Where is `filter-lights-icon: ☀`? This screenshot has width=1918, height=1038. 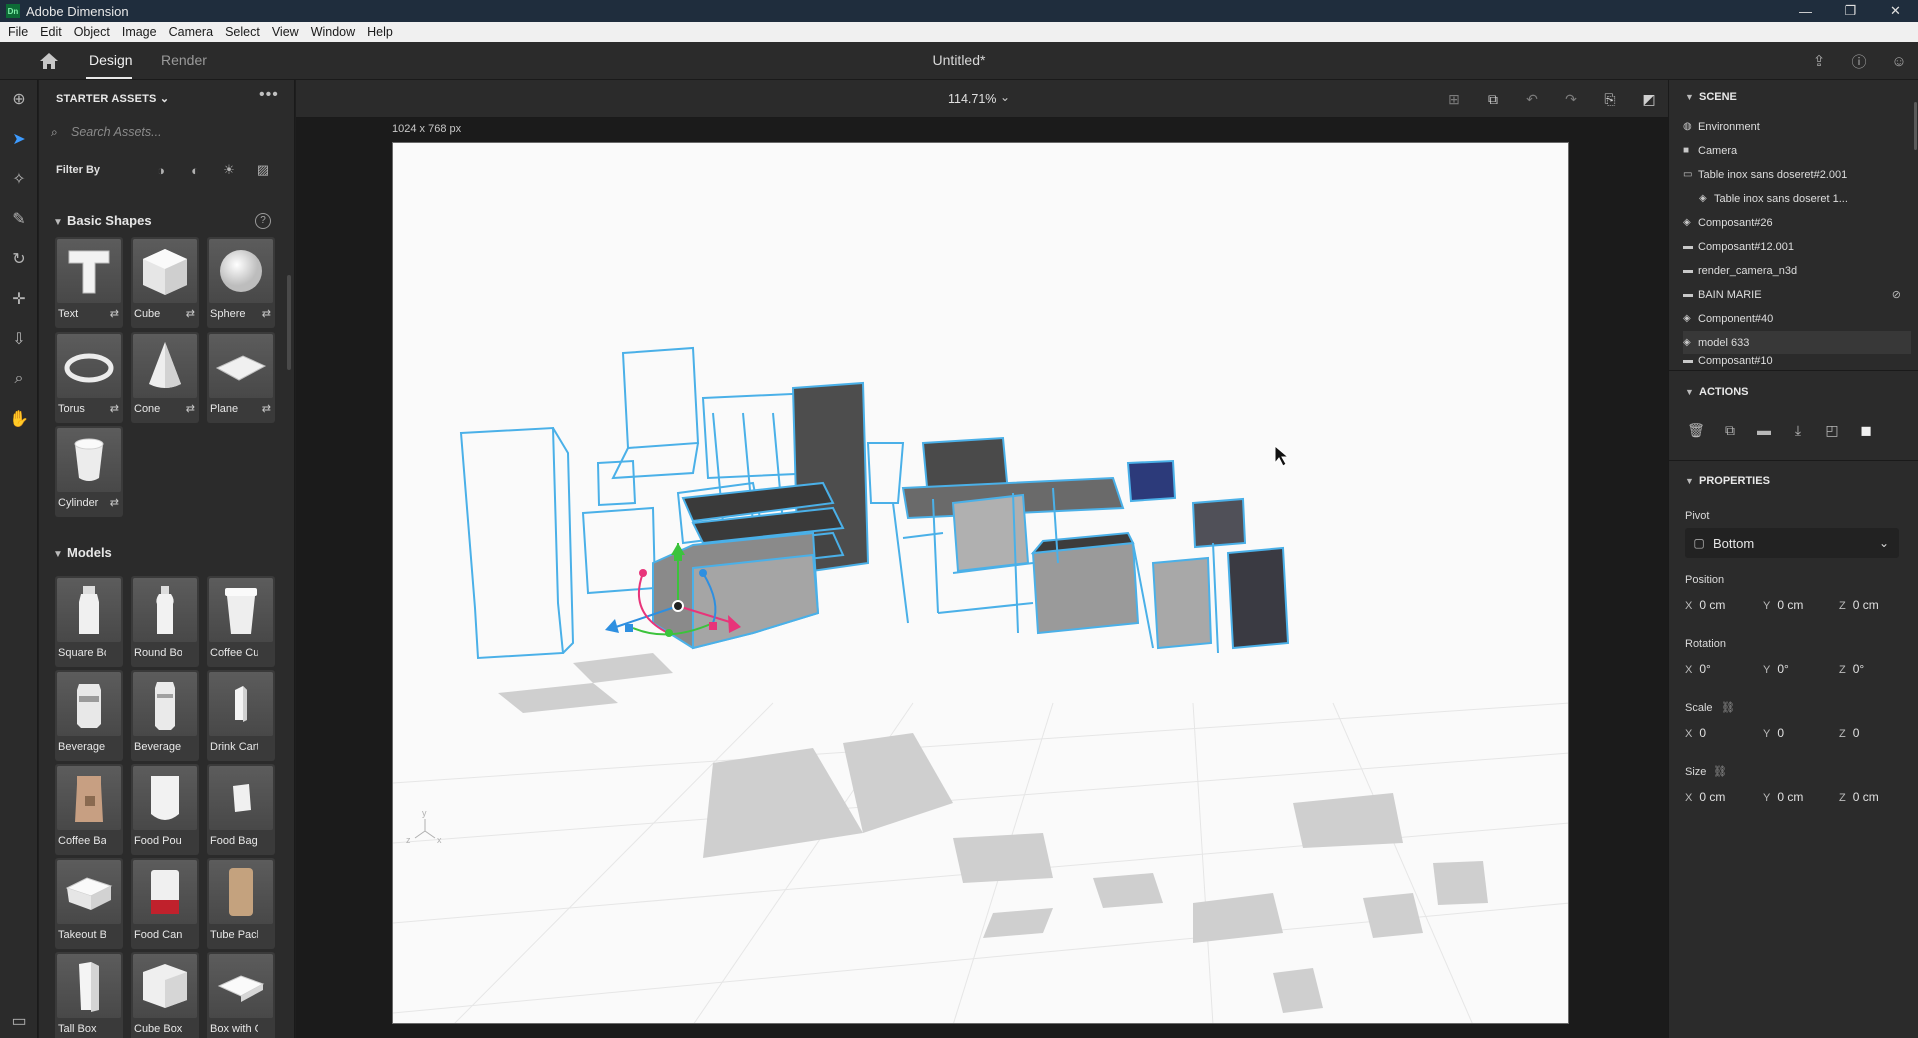 filter-lights-icon: ☀ is located at coordinates (229, 170).